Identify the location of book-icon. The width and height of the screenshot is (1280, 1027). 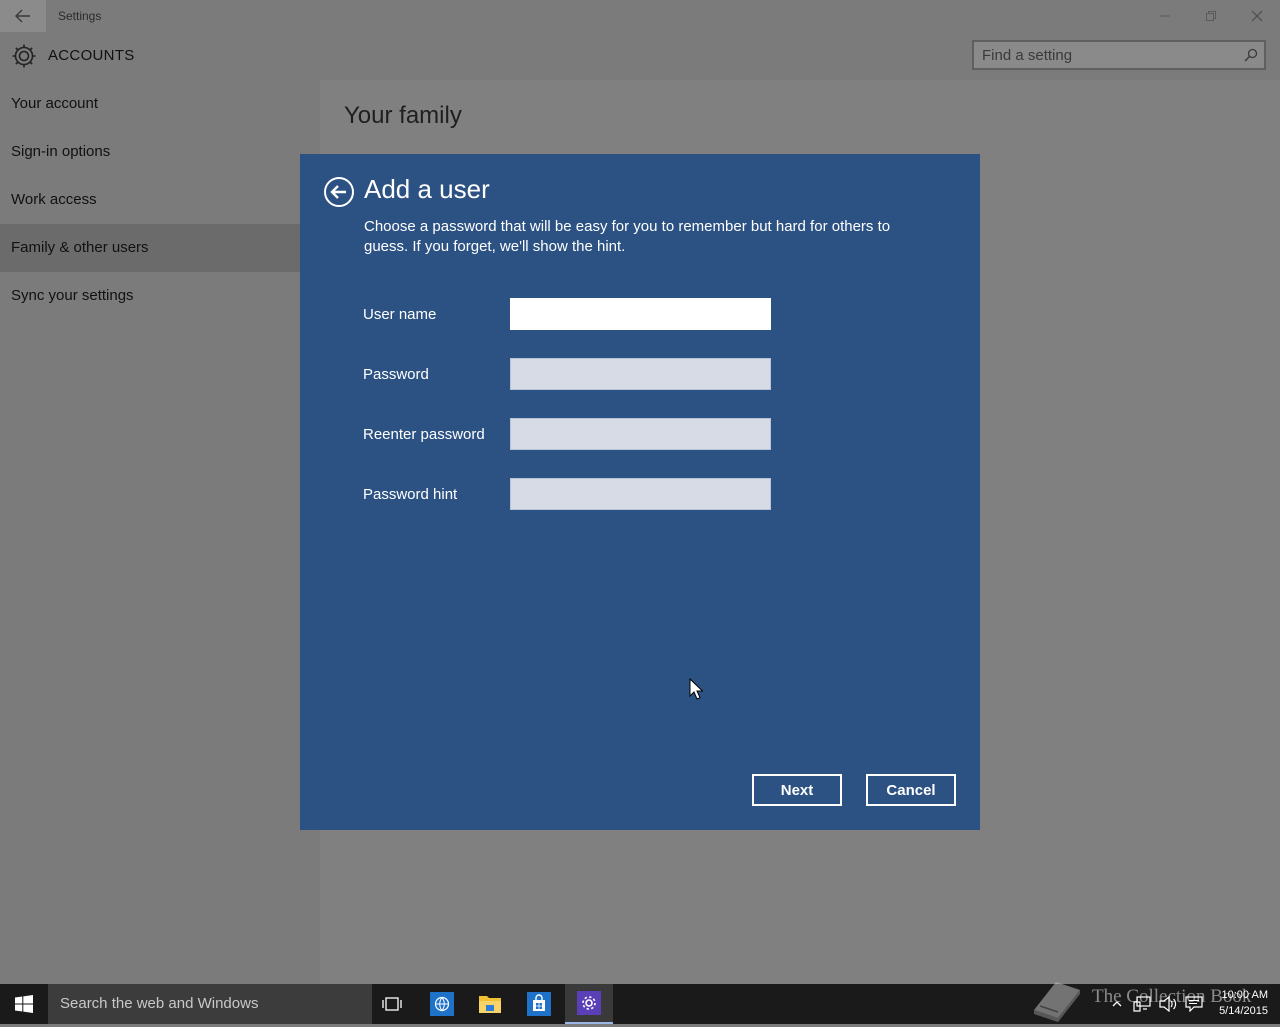
(1057, 1002).